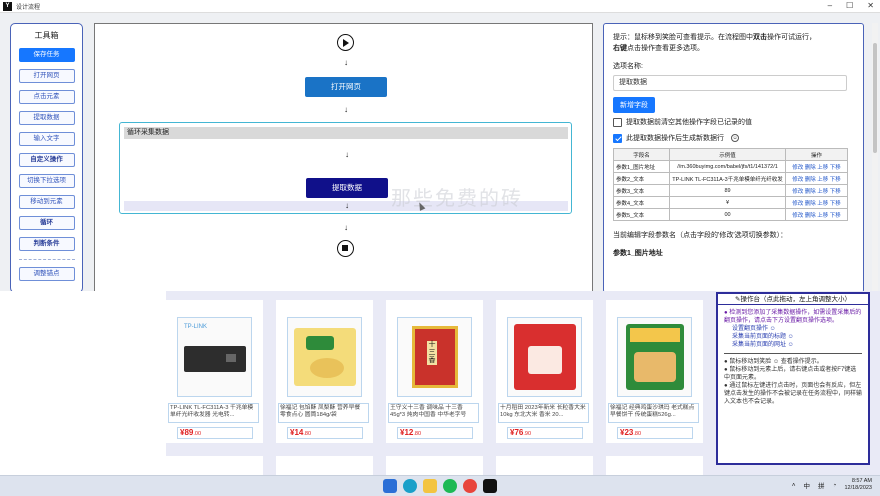 The height and width of the screenshot is (496, 880). I want to click on field-value-cell: //m.360buyimg.com/babel/jfs/t1/141372/1, so click(727, 166).